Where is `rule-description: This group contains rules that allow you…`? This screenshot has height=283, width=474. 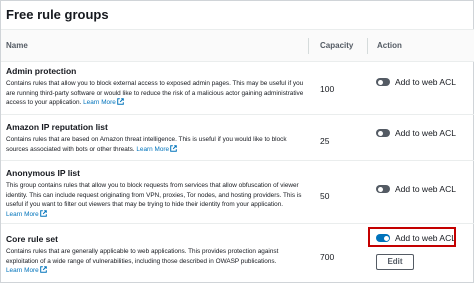
rule-description: This group contains rules that allow you… is located at coordinates (156, 200).